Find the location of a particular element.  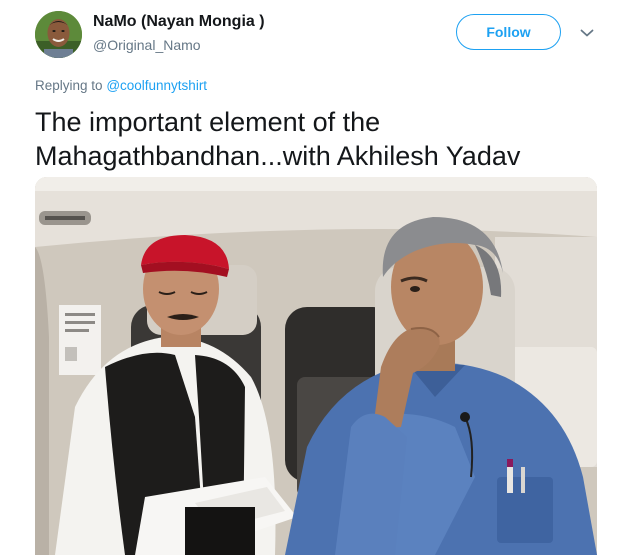

reply-context: Replying to @coolfunnytshirt is located at coordinates (121, 85).